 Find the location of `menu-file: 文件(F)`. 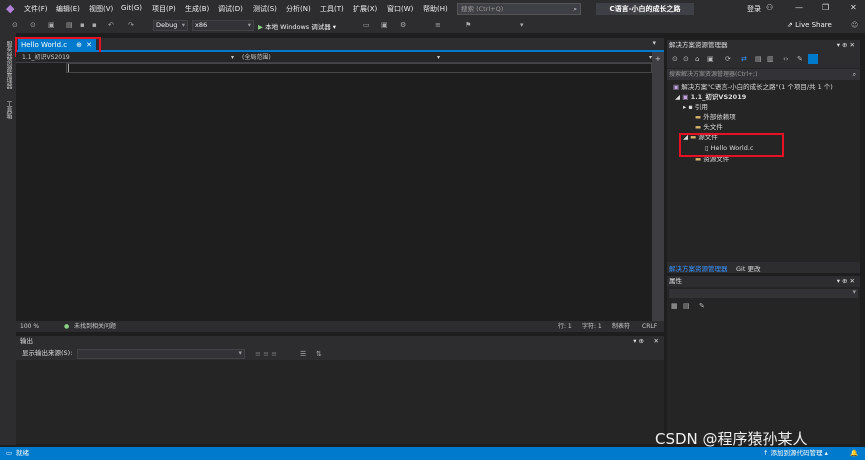

menu-file: 文件(F) is located at coordinates (36, 9).